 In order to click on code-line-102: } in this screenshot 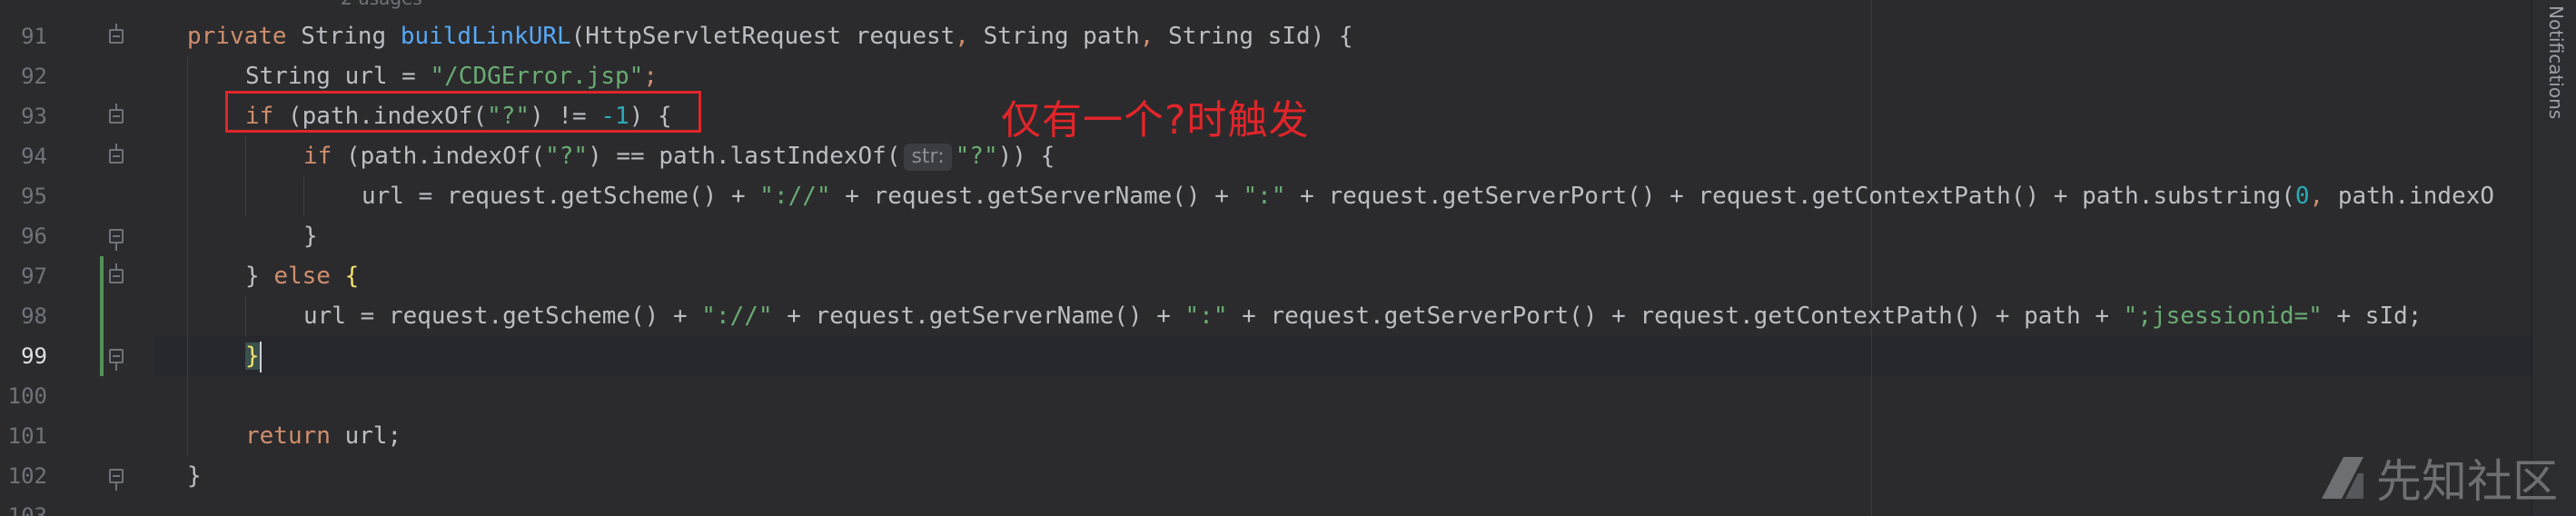, I will do `click(194, 476)`.